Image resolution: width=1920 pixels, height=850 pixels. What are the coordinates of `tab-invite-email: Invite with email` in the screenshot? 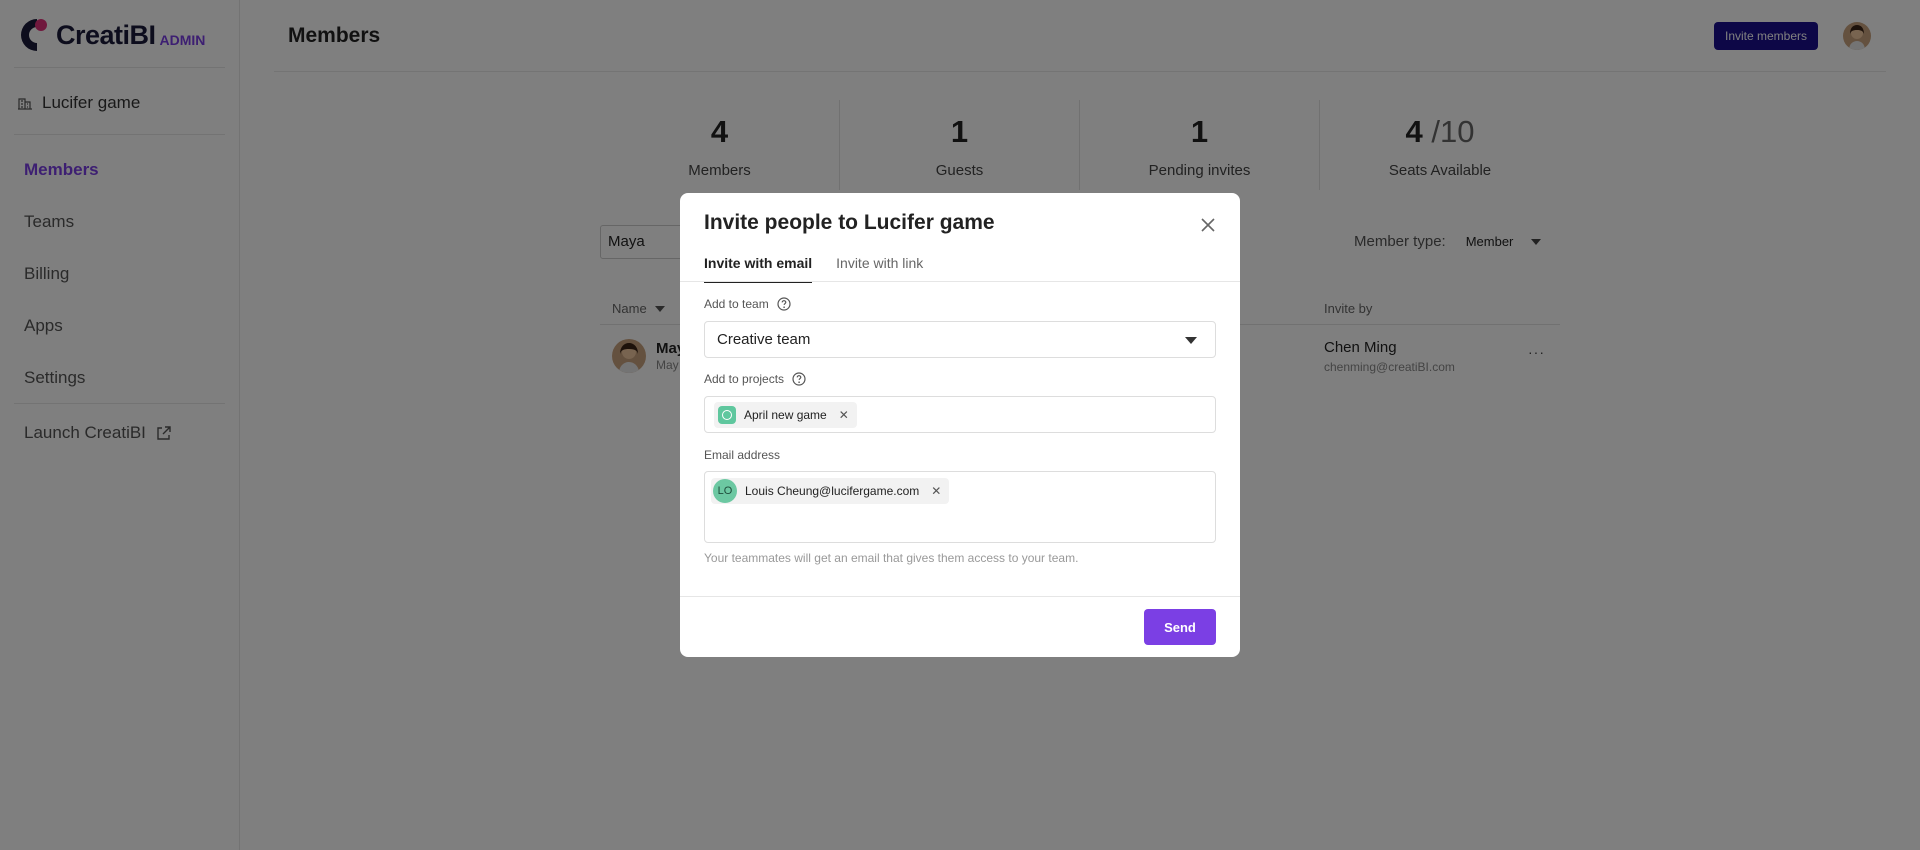 It's located at (758, 269).